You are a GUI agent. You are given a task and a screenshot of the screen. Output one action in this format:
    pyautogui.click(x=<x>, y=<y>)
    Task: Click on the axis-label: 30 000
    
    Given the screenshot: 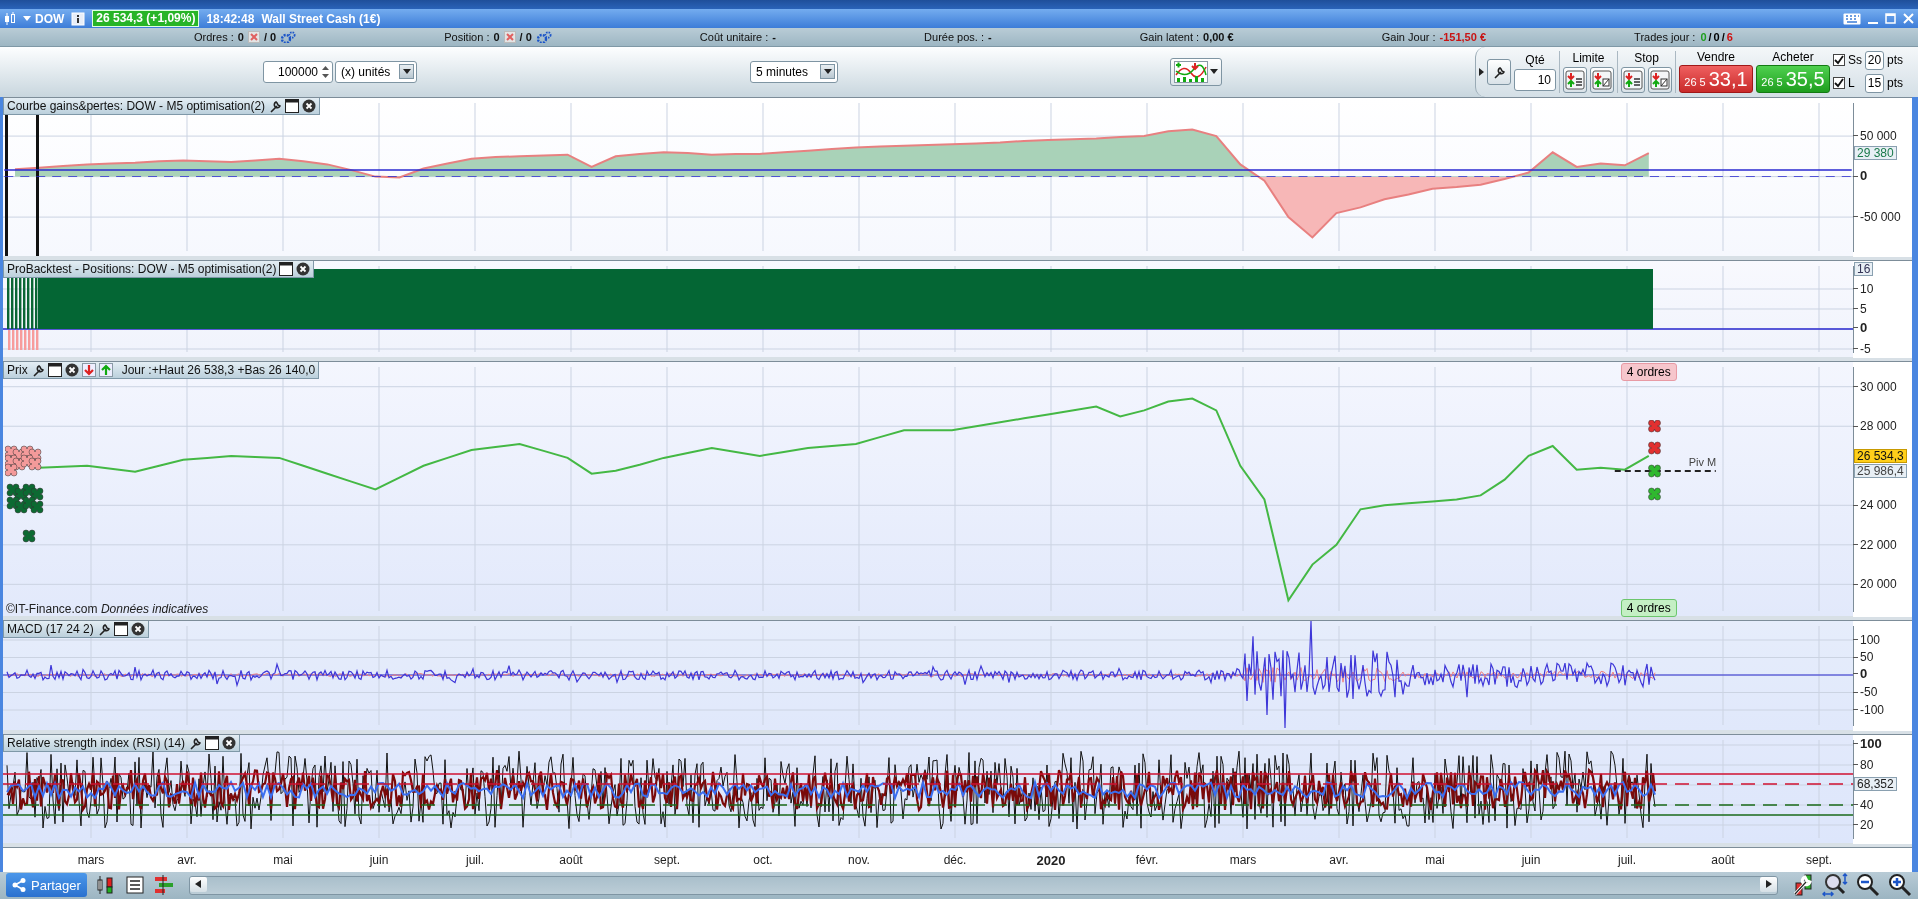 What is the action you would take?
    pyautogui.click(x=1875, y=386)
    